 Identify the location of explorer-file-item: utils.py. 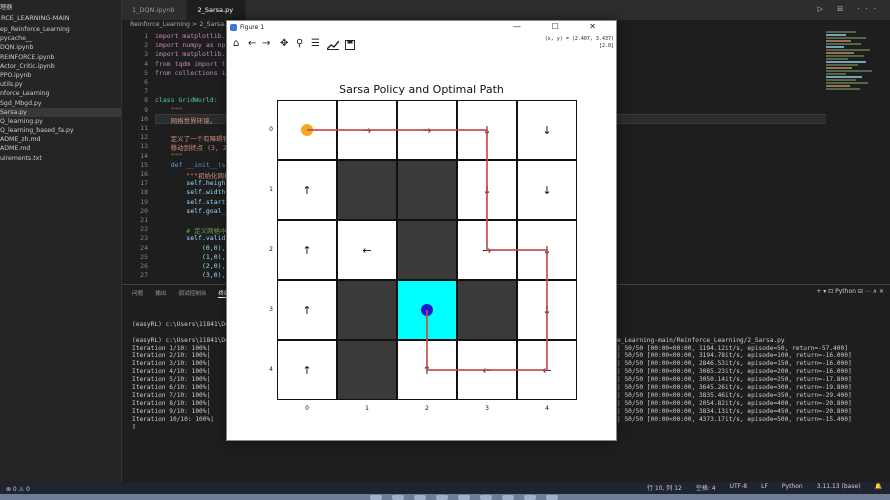
(60, 84).